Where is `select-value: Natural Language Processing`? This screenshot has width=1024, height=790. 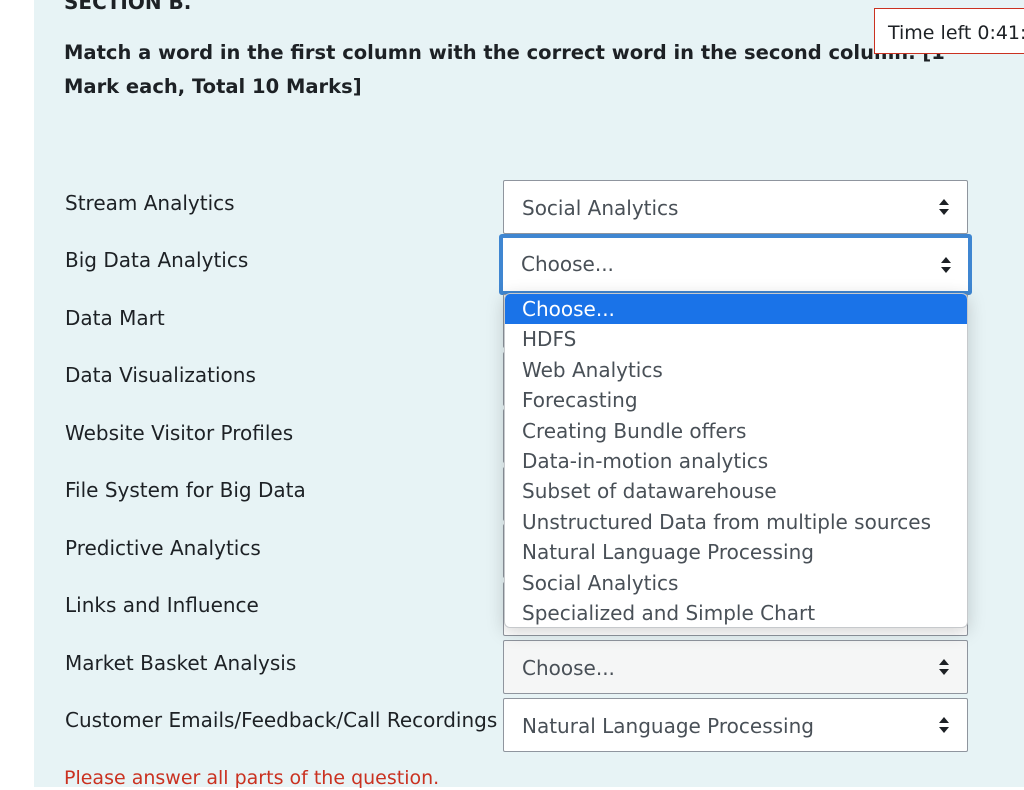 select-value: Natural Language Processing is located at coordinates (668, 726).